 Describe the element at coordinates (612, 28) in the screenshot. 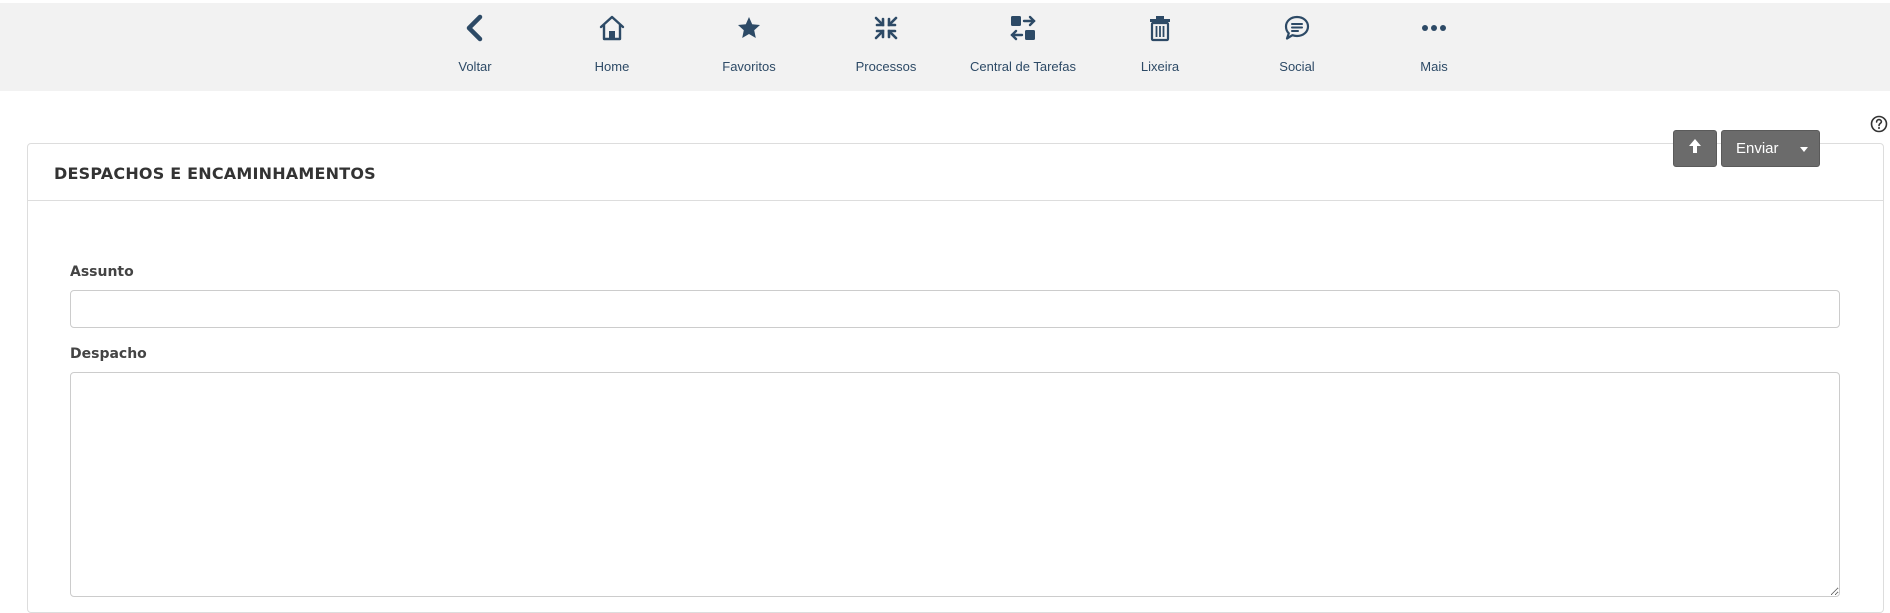

I see `home-icon` at that location.